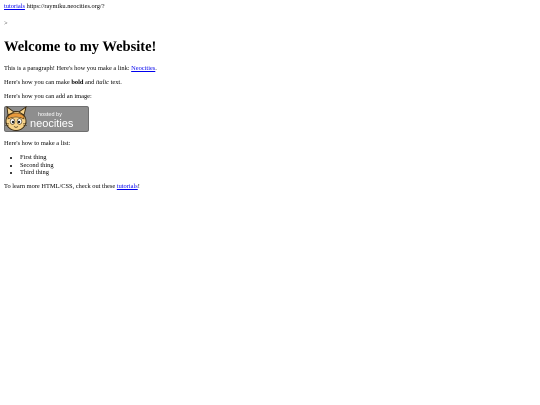  I want to click on thing-list: First thing Second thing Third thing, so click(270, 165).